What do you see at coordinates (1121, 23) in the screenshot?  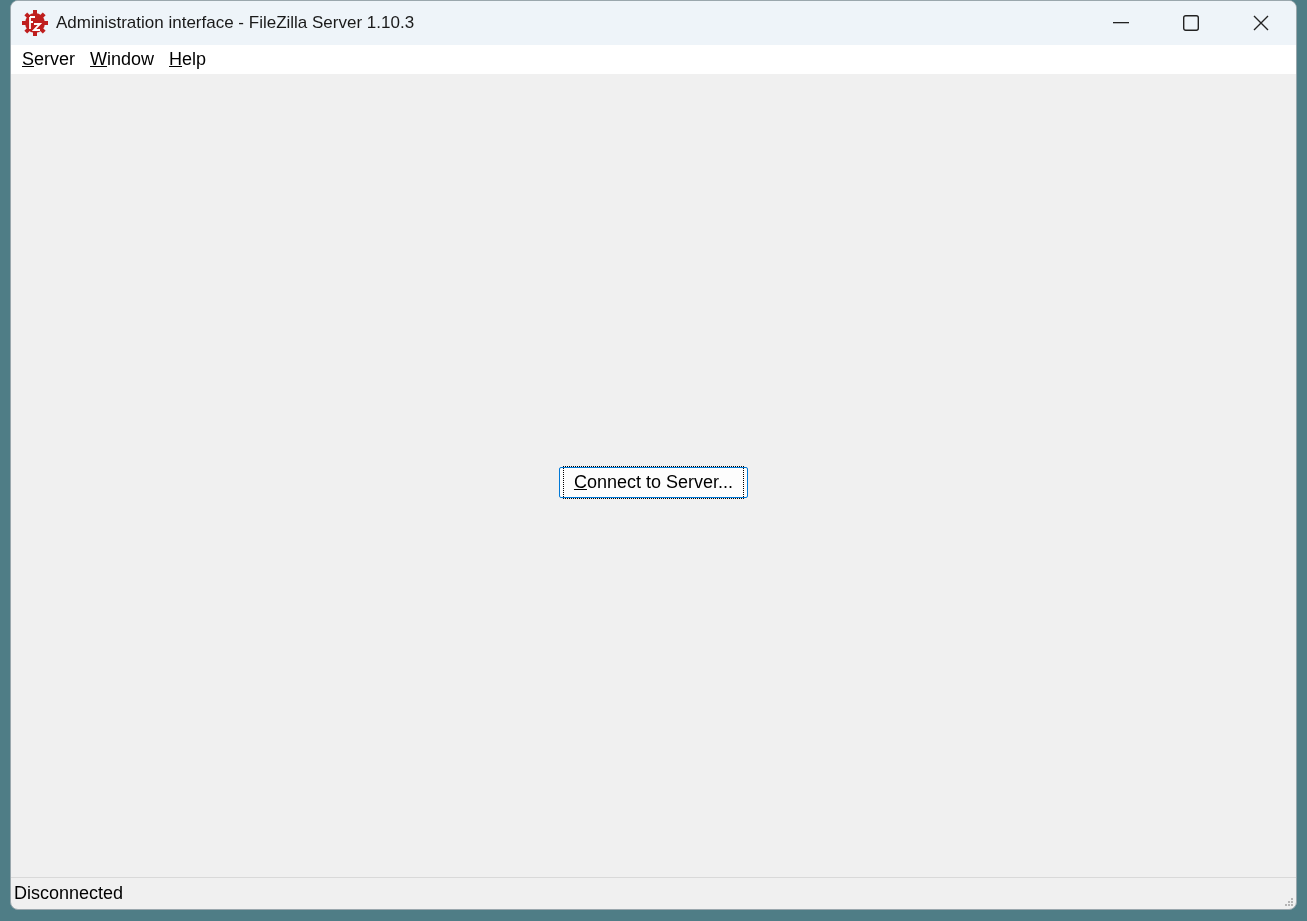 I see `minimize-icon` at bounding box center [1121, 23].